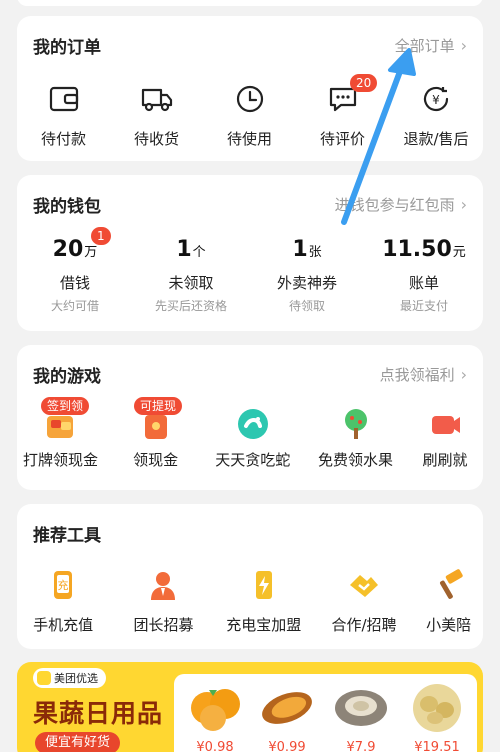 This screenshot has height=752, width=500. Describe the element at coordinates (65, 406) in the screenshot. I see `game-tag: 签到领` at that location.